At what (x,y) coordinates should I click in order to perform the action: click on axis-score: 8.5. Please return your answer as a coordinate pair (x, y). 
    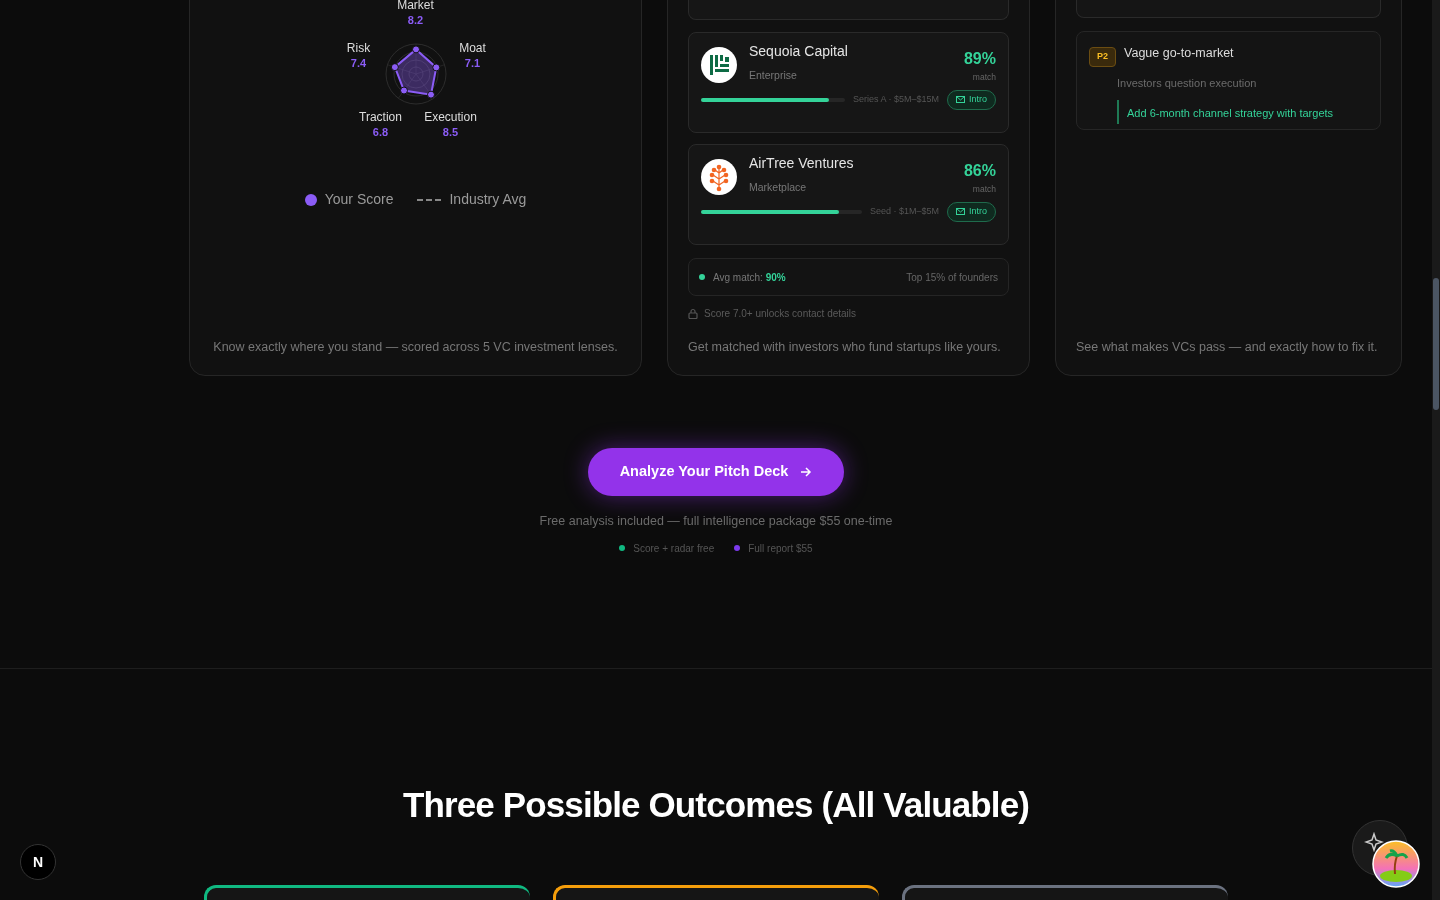
    Looking at the image, I should click on (450, 132).